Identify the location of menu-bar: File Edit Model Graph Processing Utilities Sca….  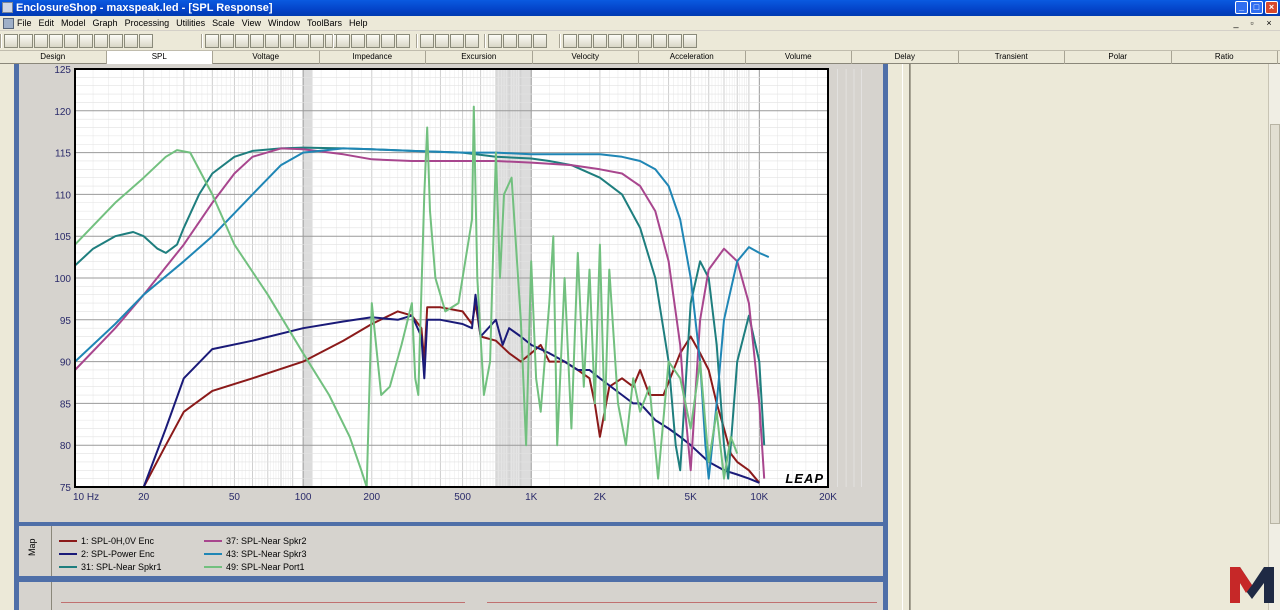
(640, 23).